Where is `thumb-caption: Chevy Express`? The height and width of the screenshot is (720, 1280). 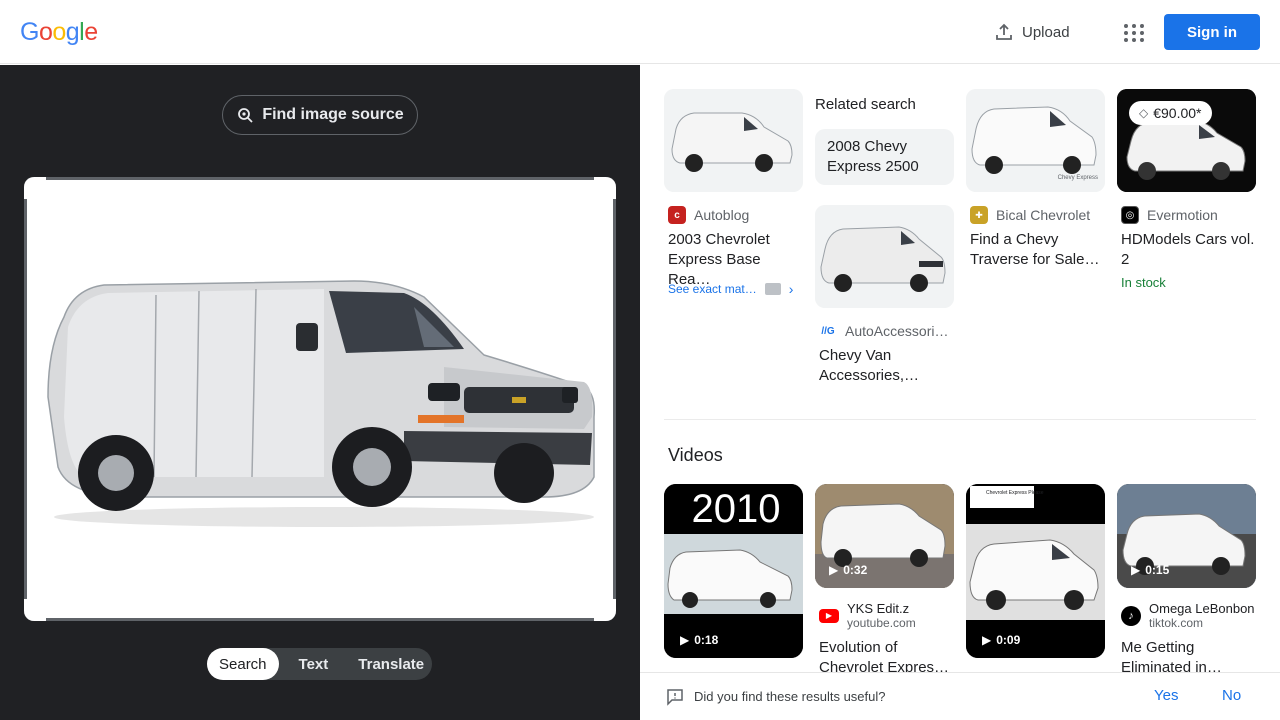
thumb-caption: Chevy Express is located at coordinates (1078, 178).